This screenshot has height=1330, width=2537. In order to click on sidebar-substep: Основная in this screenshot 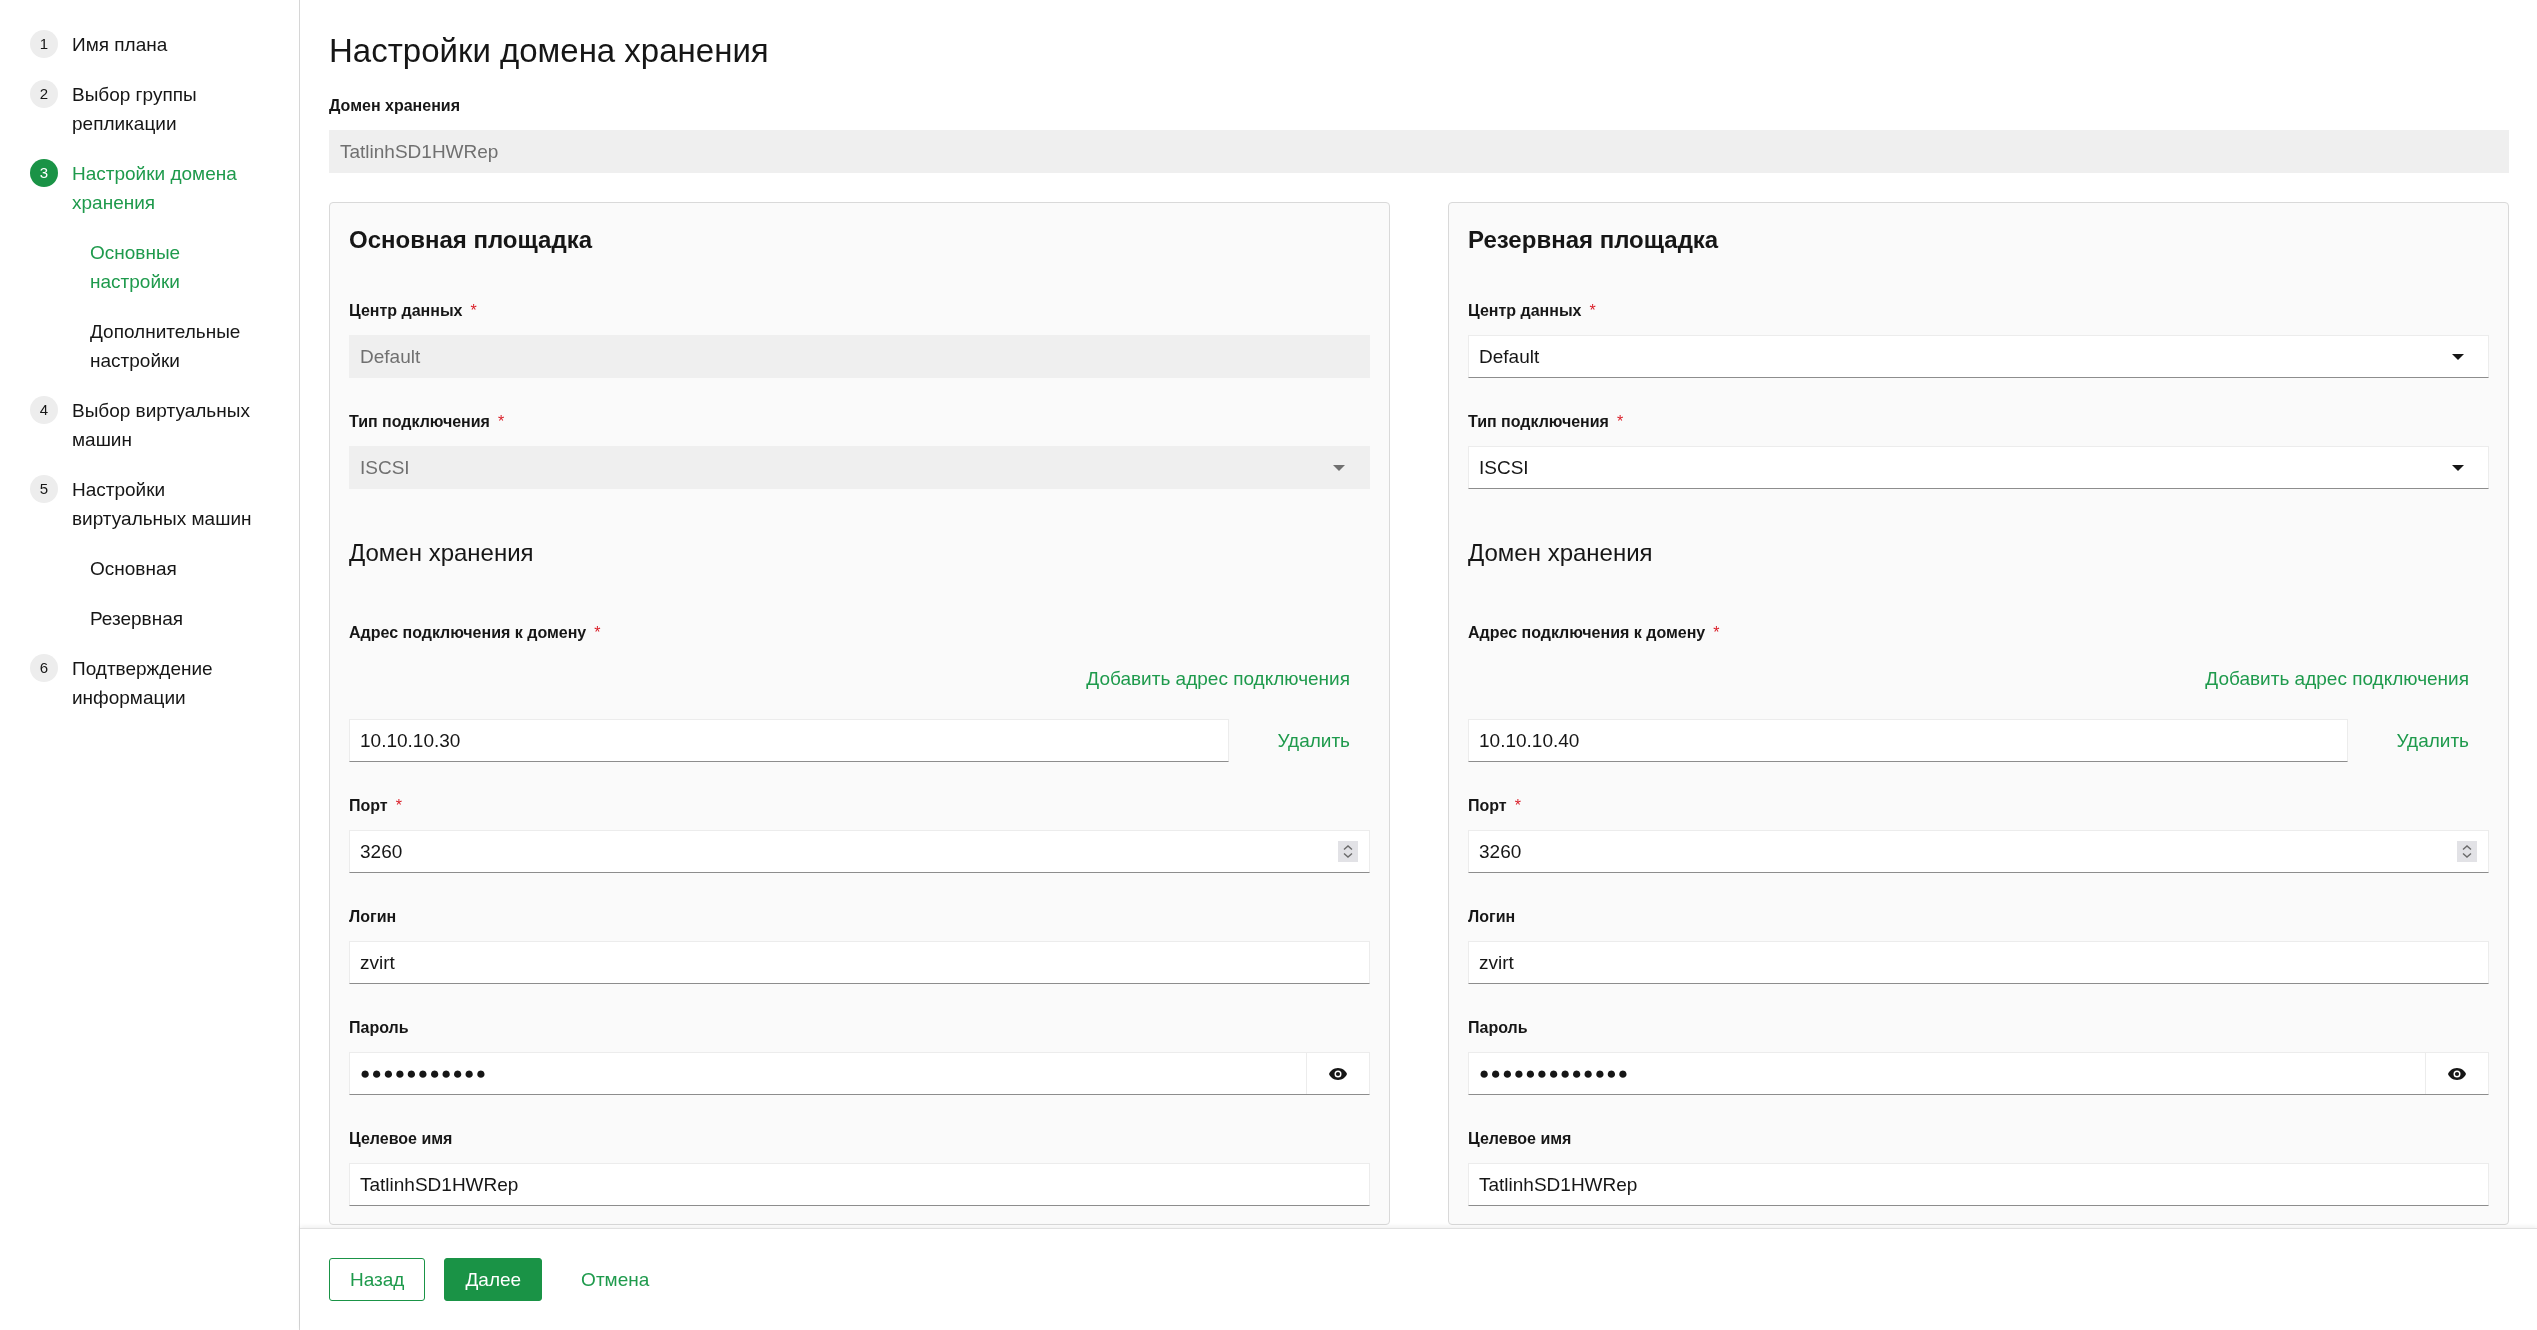, I will do `click(179, 568)`.